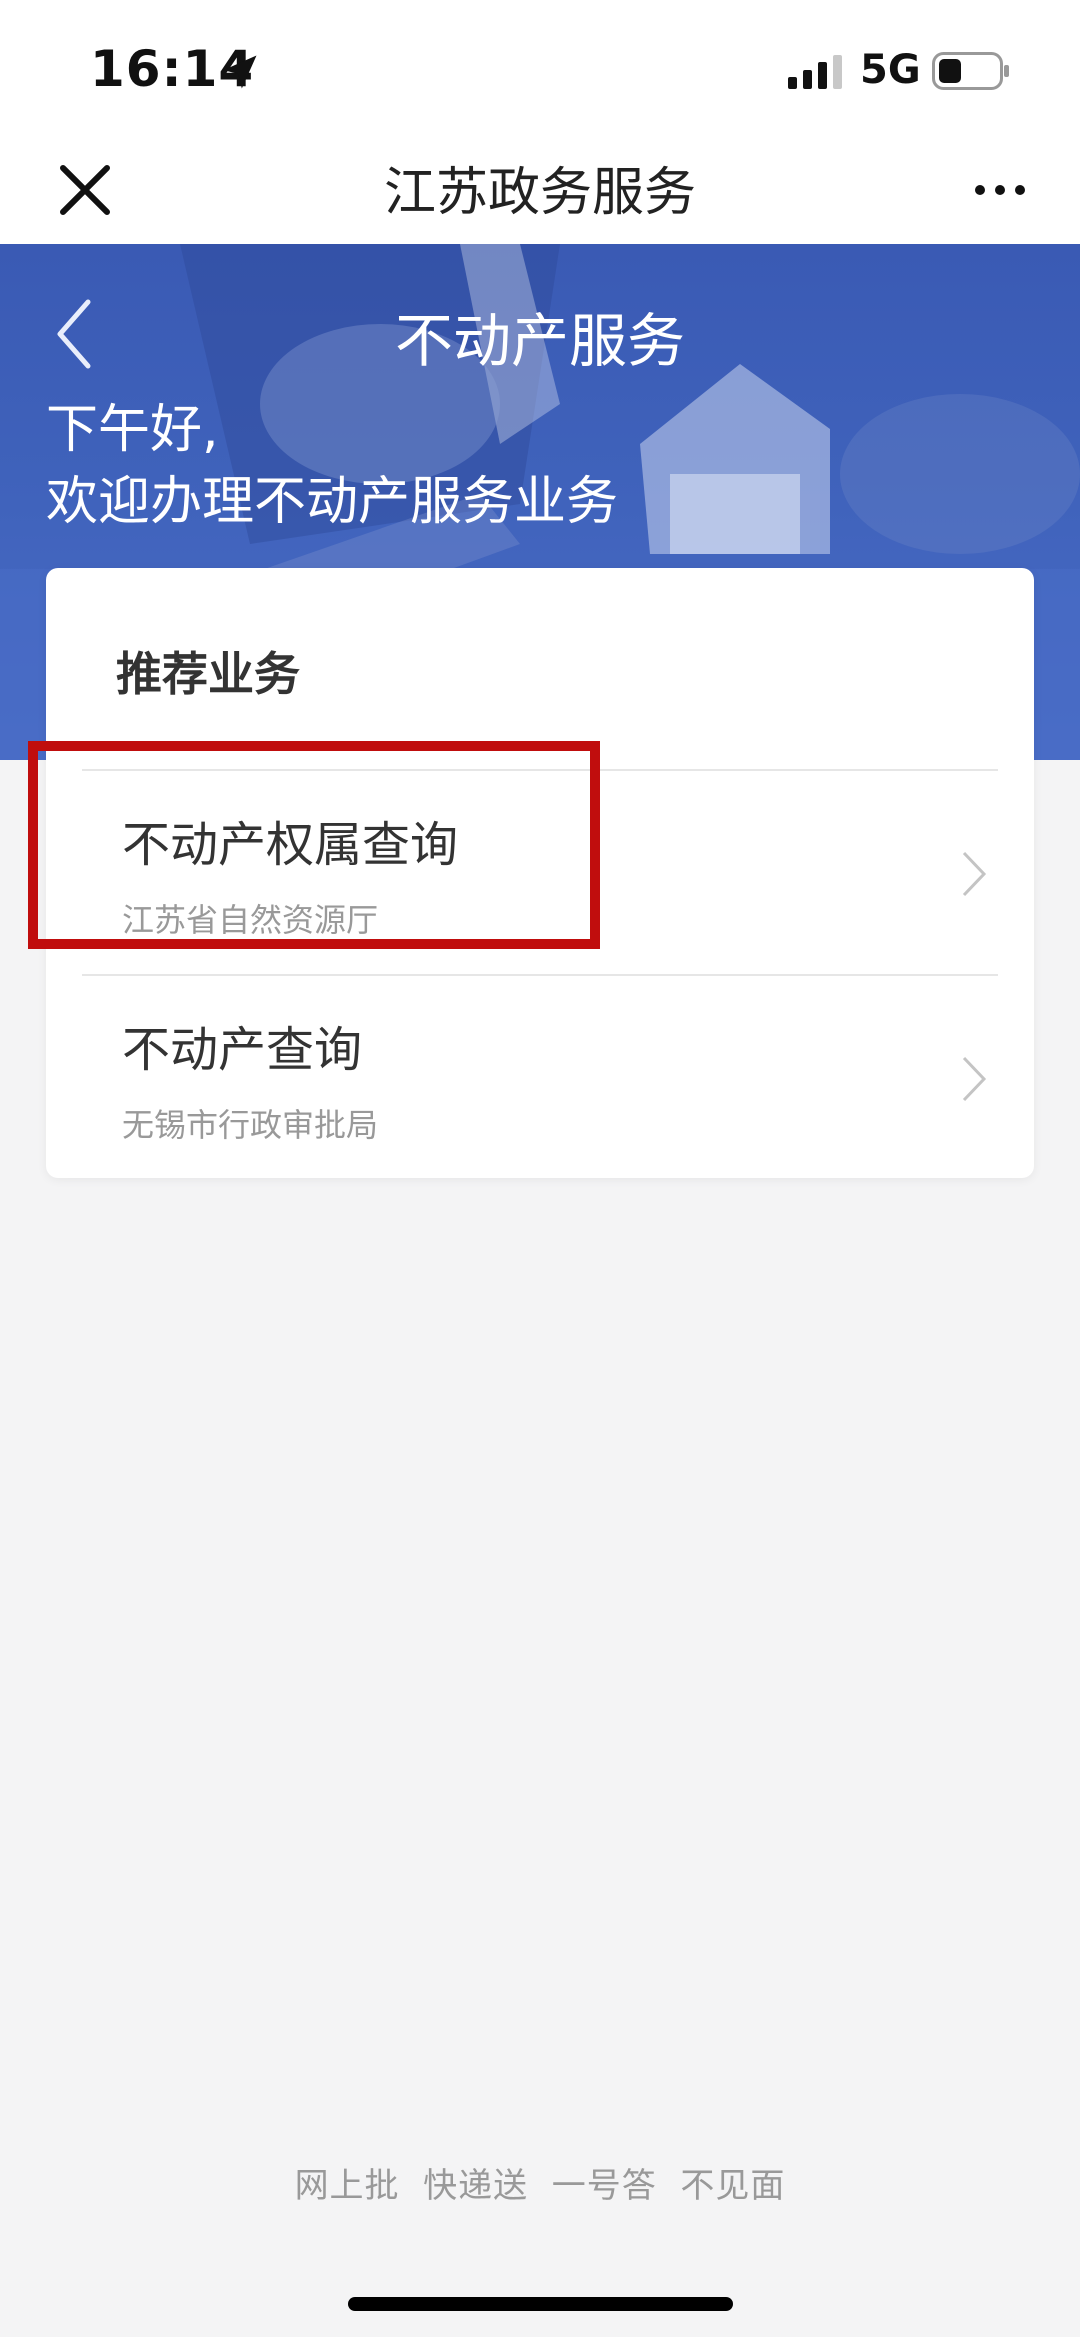 The image size is (1080, 2337). I want to click on greeting-text: 下午好, 欢迎办理不动产服务业务, so click(332, 466).